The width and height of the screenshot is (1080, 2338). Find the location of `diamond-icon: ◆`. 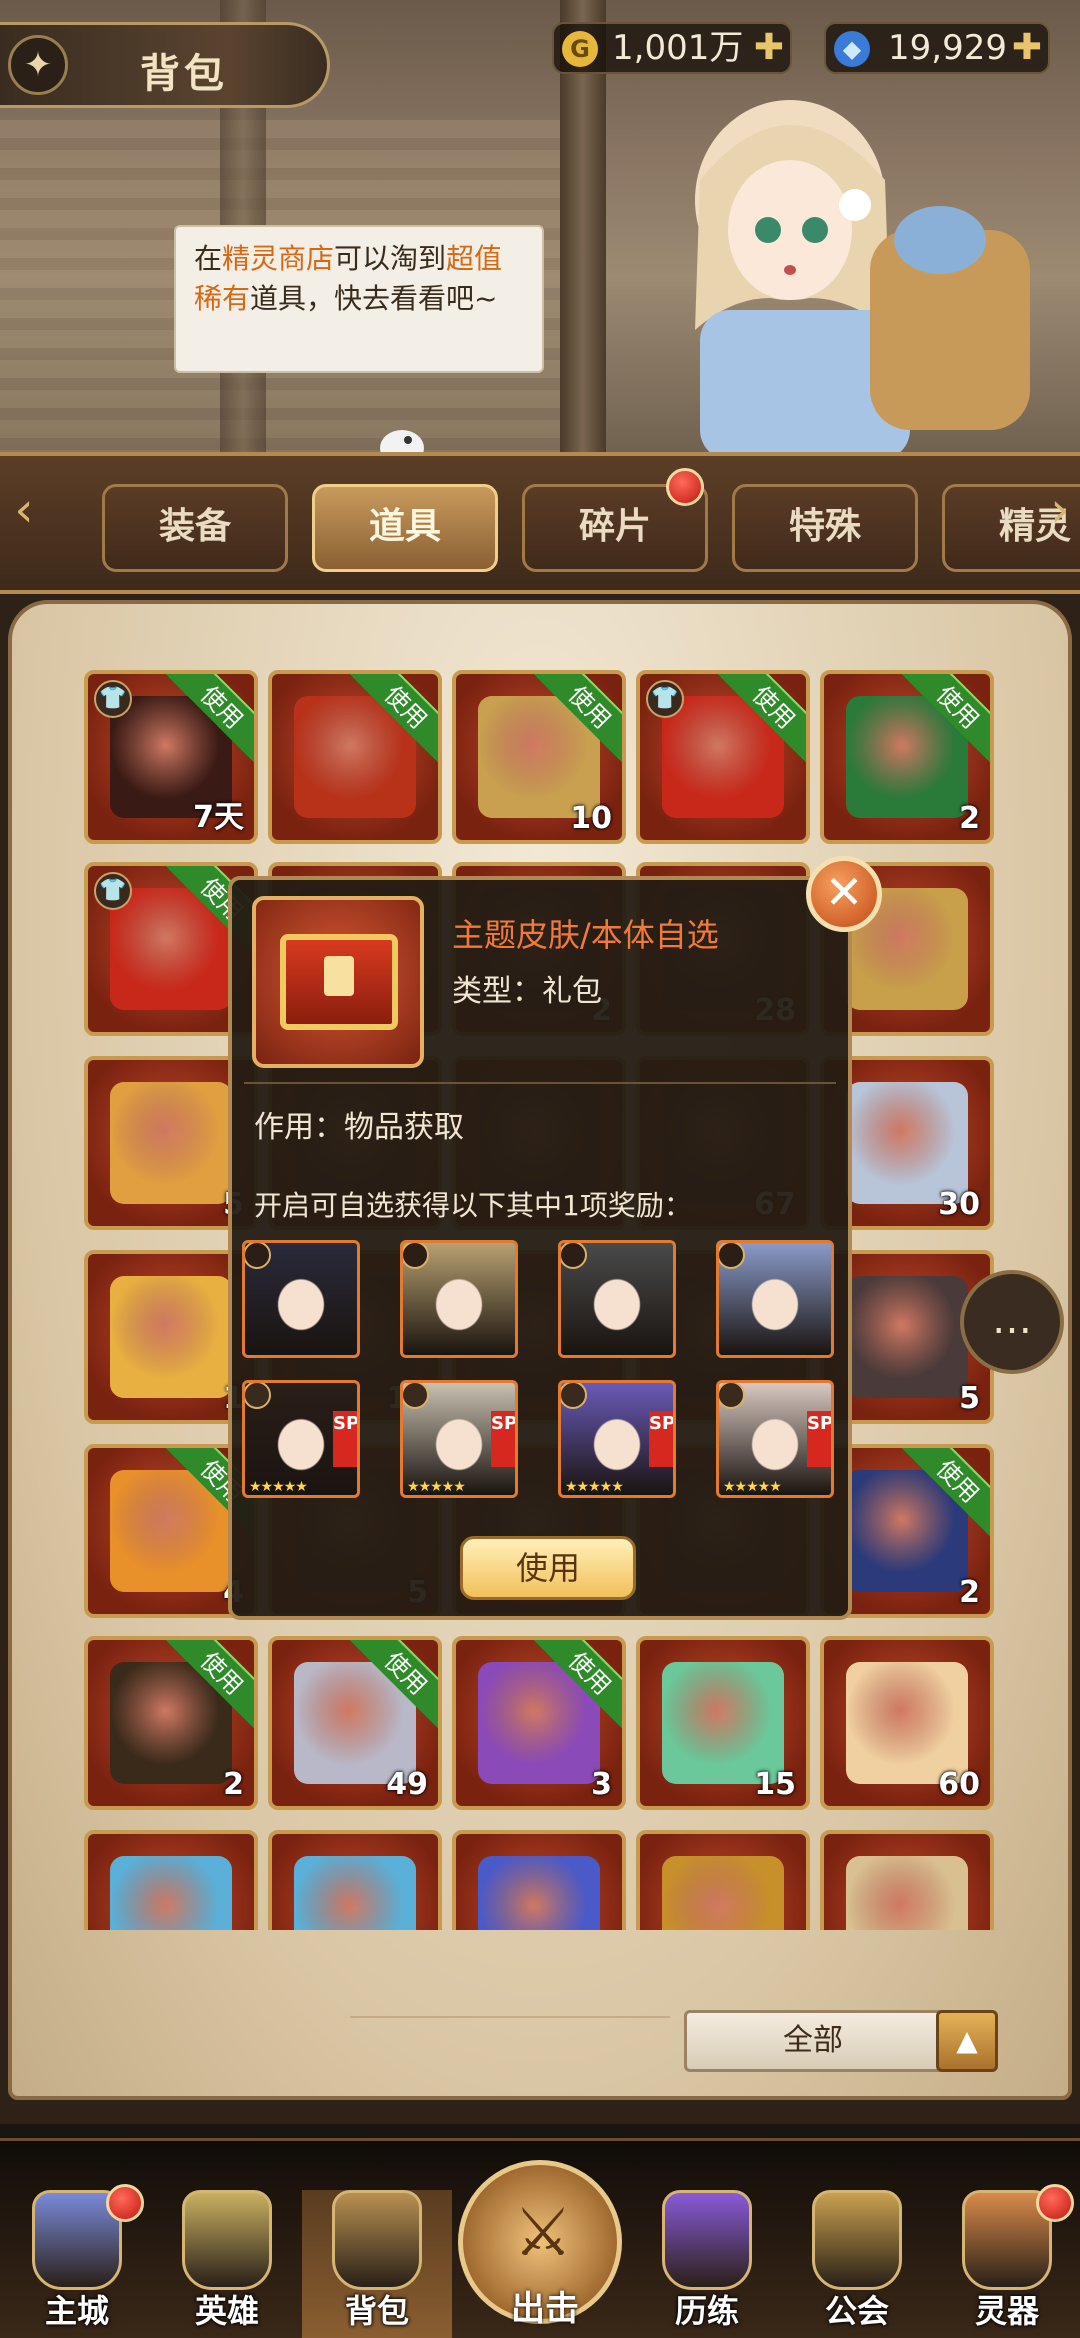

diamond-icon: ◆ is located at coordinates (852, 49).